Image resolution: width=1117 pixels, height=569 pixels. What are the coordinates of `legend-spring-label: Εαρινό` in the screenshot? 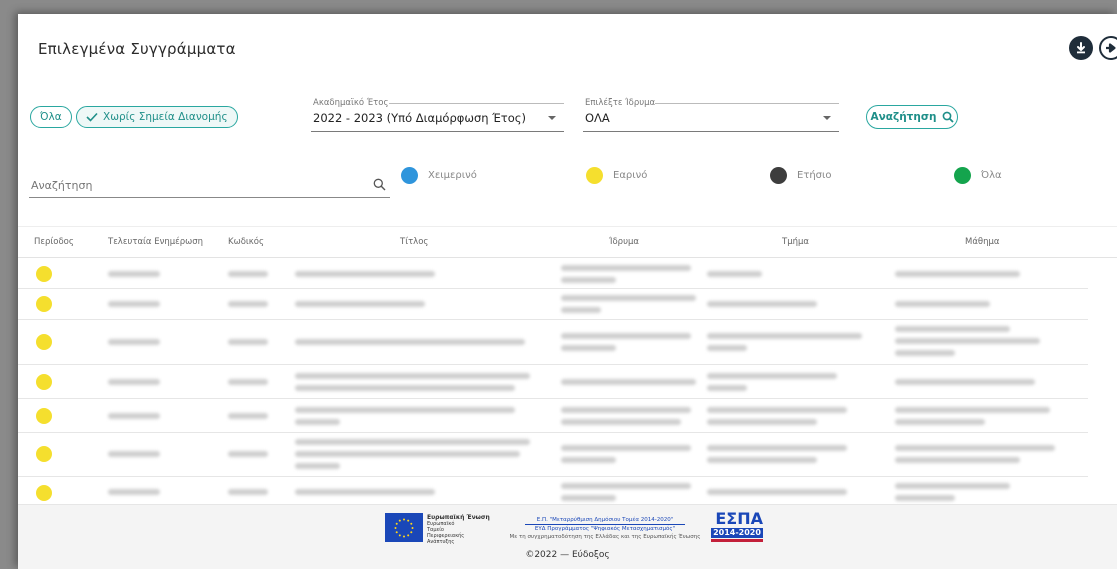 It's located at (630, 175).